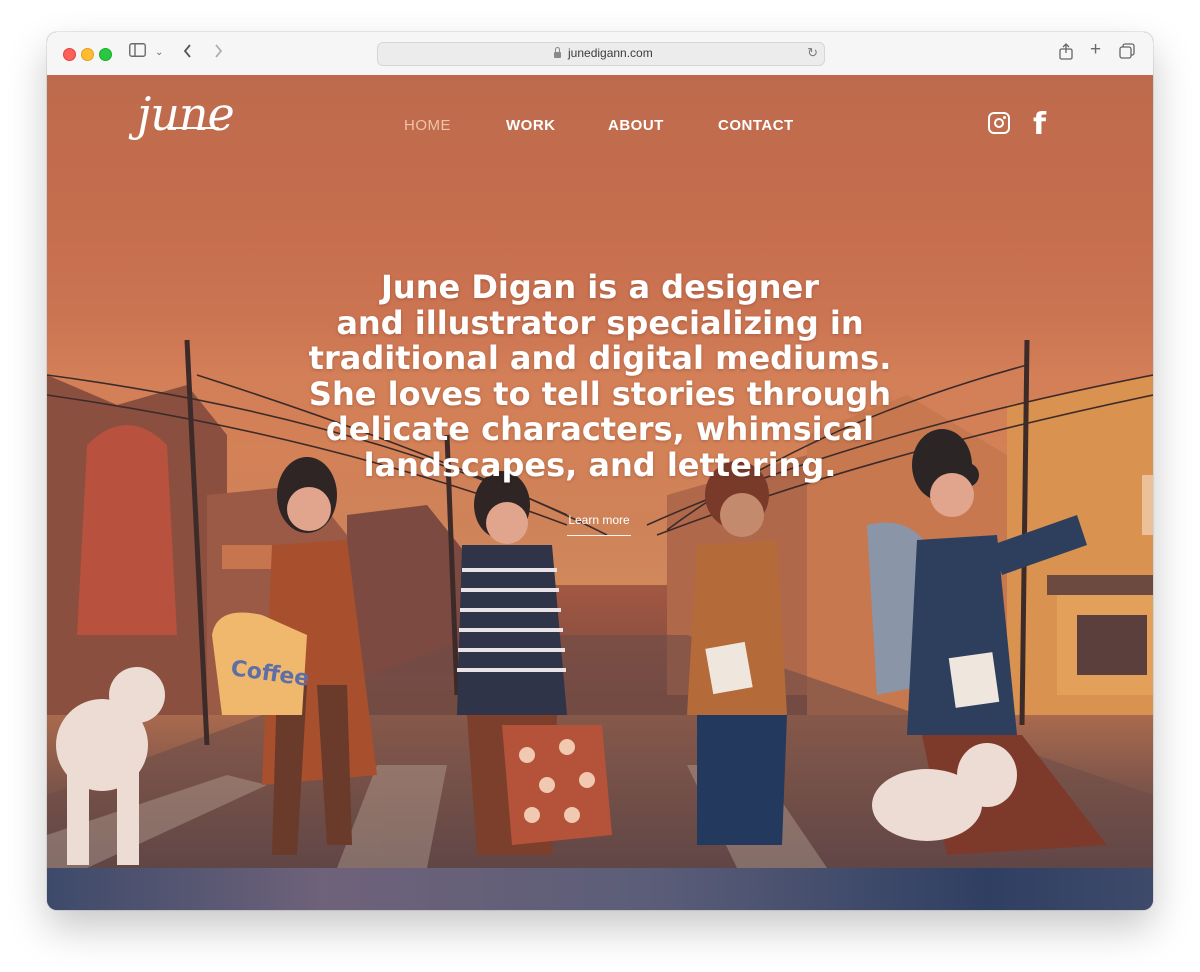  I want to click on logo-underline, so click(193, 128).